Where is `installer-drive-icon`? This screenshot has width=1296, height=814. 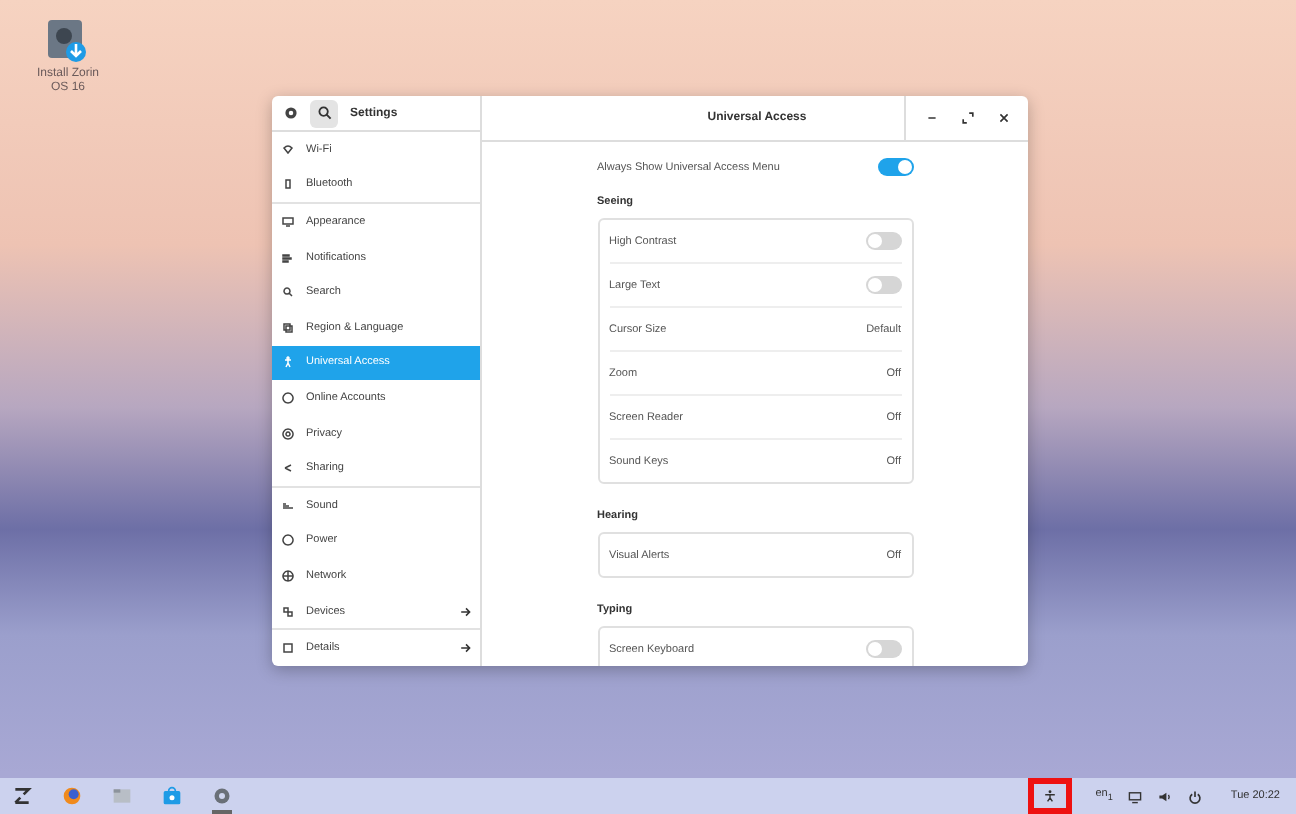 installer-drive-icon is located at coordinates (68, 42).